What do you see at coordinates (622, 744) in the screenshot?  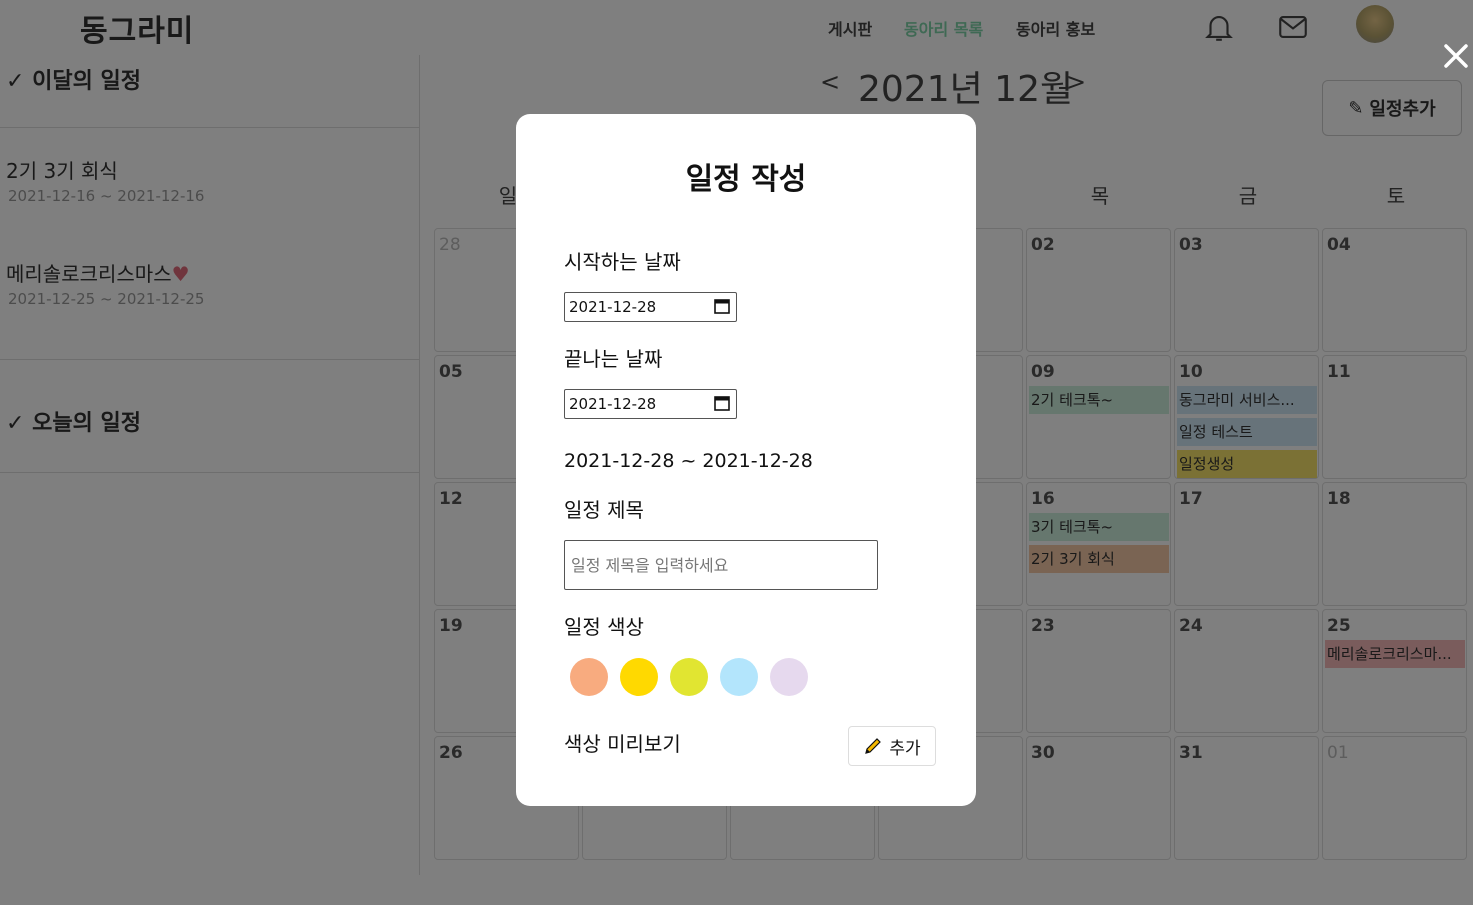 I see `color-preview-label: 색상 미리보기` at bounding box center [622, 744].